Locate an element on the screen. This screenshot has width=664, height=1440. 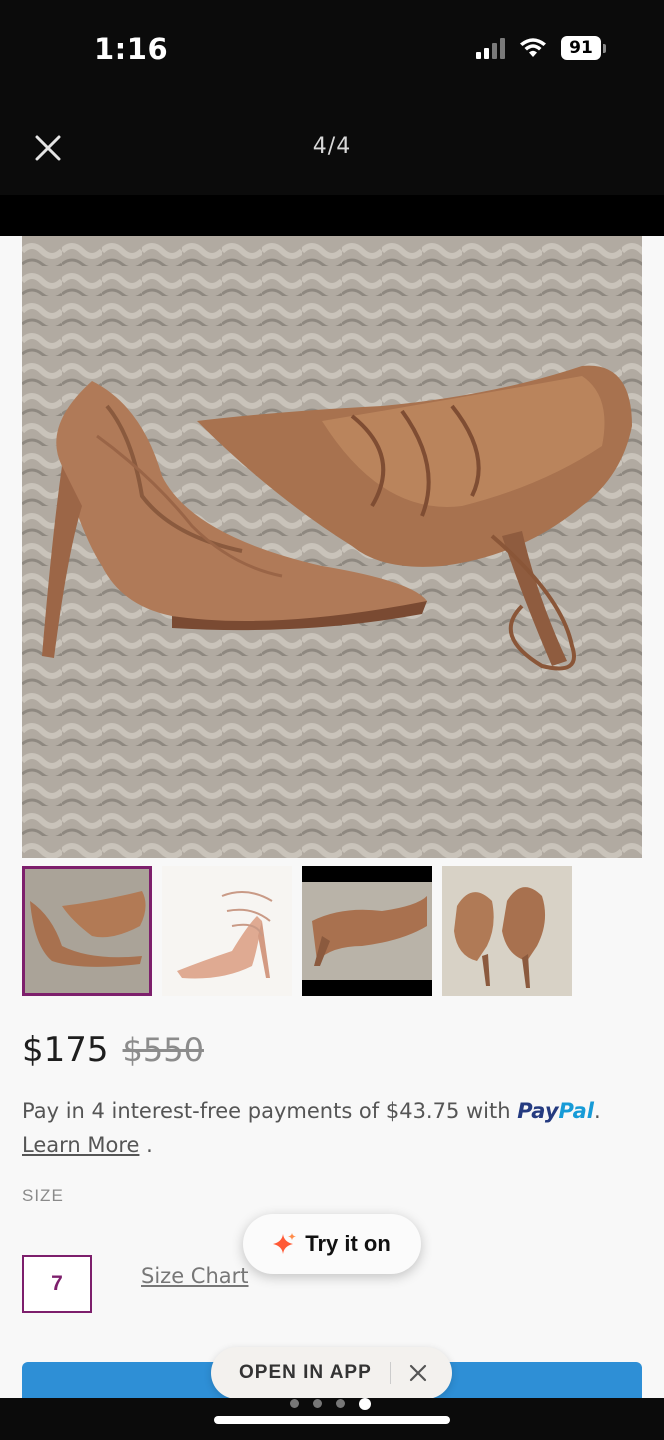
home-indicator is located at coordinates (332, 1420).